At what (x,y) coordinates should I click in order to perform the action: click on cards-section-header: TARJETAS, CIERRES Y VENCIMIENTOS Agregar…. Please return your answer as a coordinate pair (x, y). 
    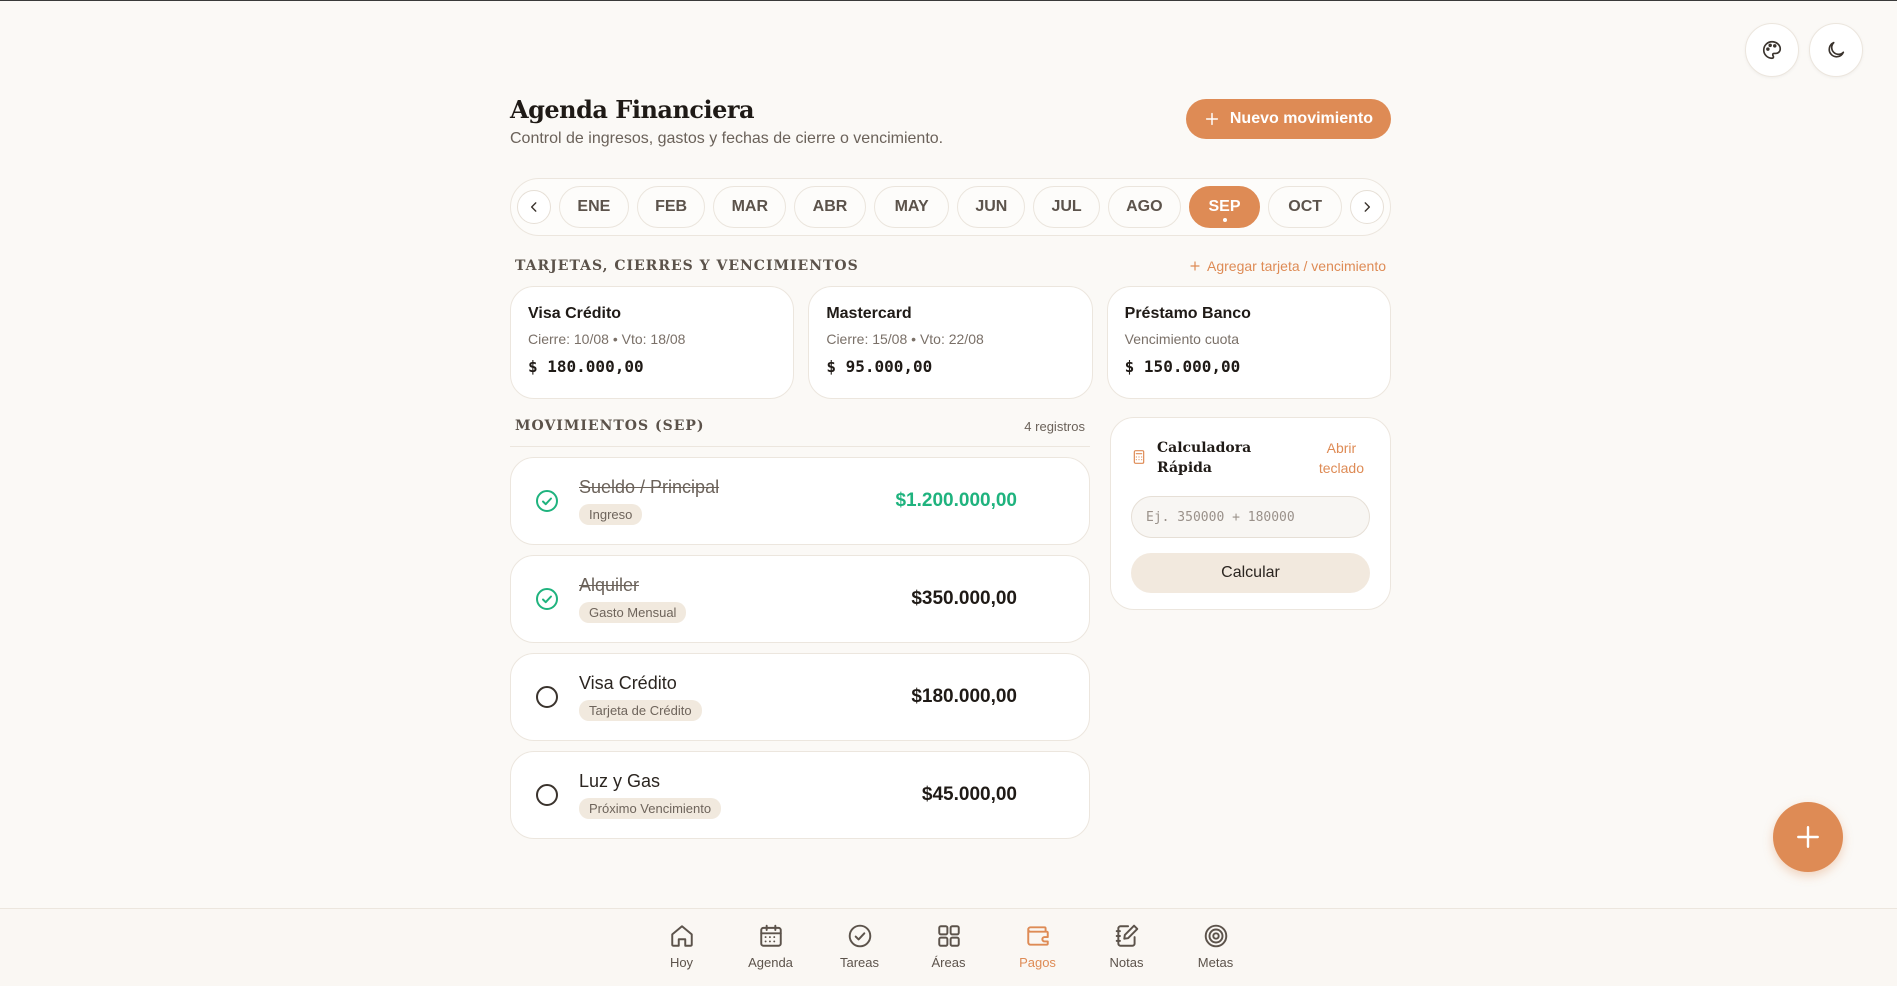
    Looking at the image, I should click on (950, 266).